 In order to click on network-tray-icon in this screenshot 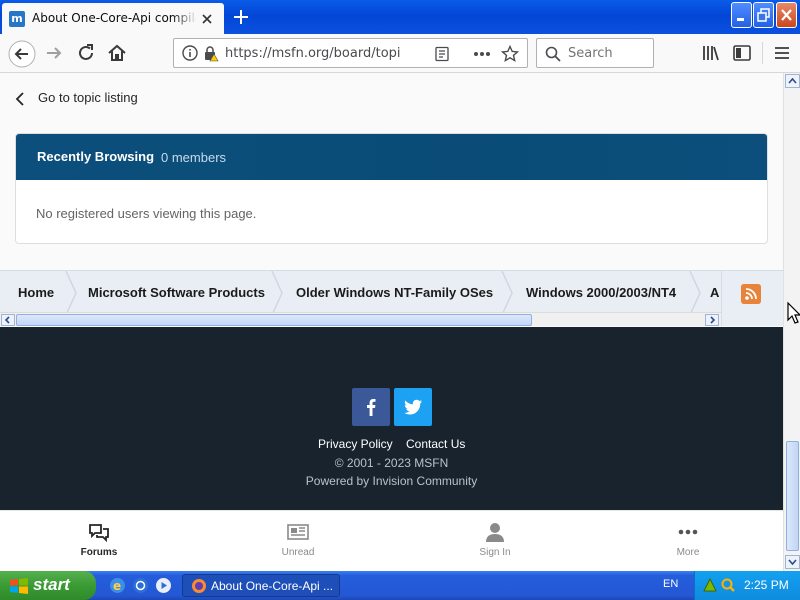, I will do `click(710, 585)`.